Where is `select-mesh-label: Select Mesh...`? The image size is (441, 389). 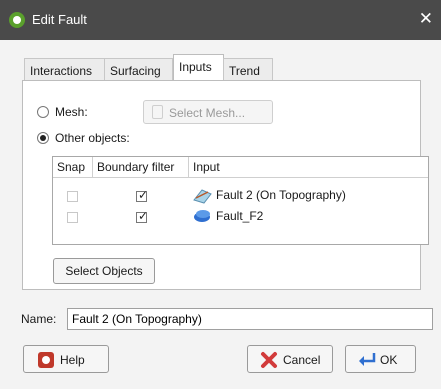
select-mesh-label: Select Mesh... is located at coordinates (207, 113).